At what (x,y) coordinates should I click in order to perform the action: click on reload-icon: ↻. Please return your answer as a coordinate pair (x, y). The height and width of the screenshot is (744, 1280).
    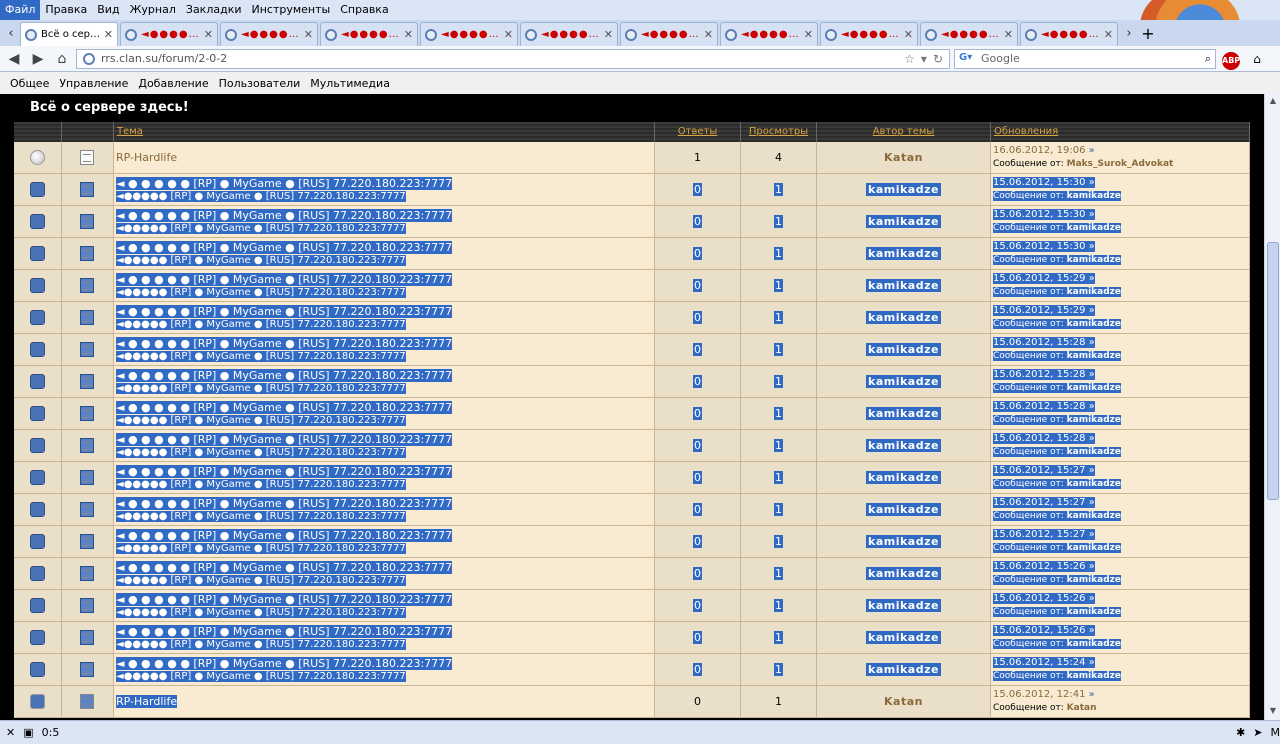
    Looking at the image, I should click on (938, 59).